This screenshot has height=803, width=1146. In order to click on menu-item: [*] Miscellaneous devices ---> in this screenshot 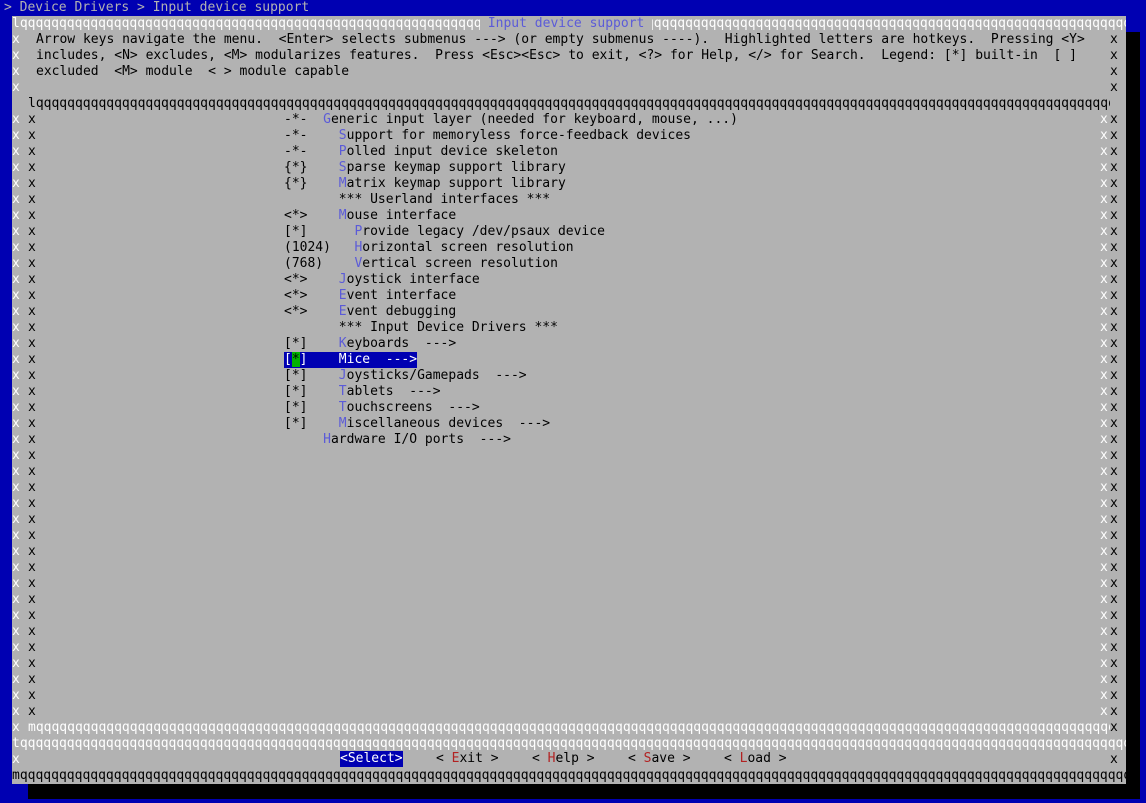, I will do `click(417, 424)`.